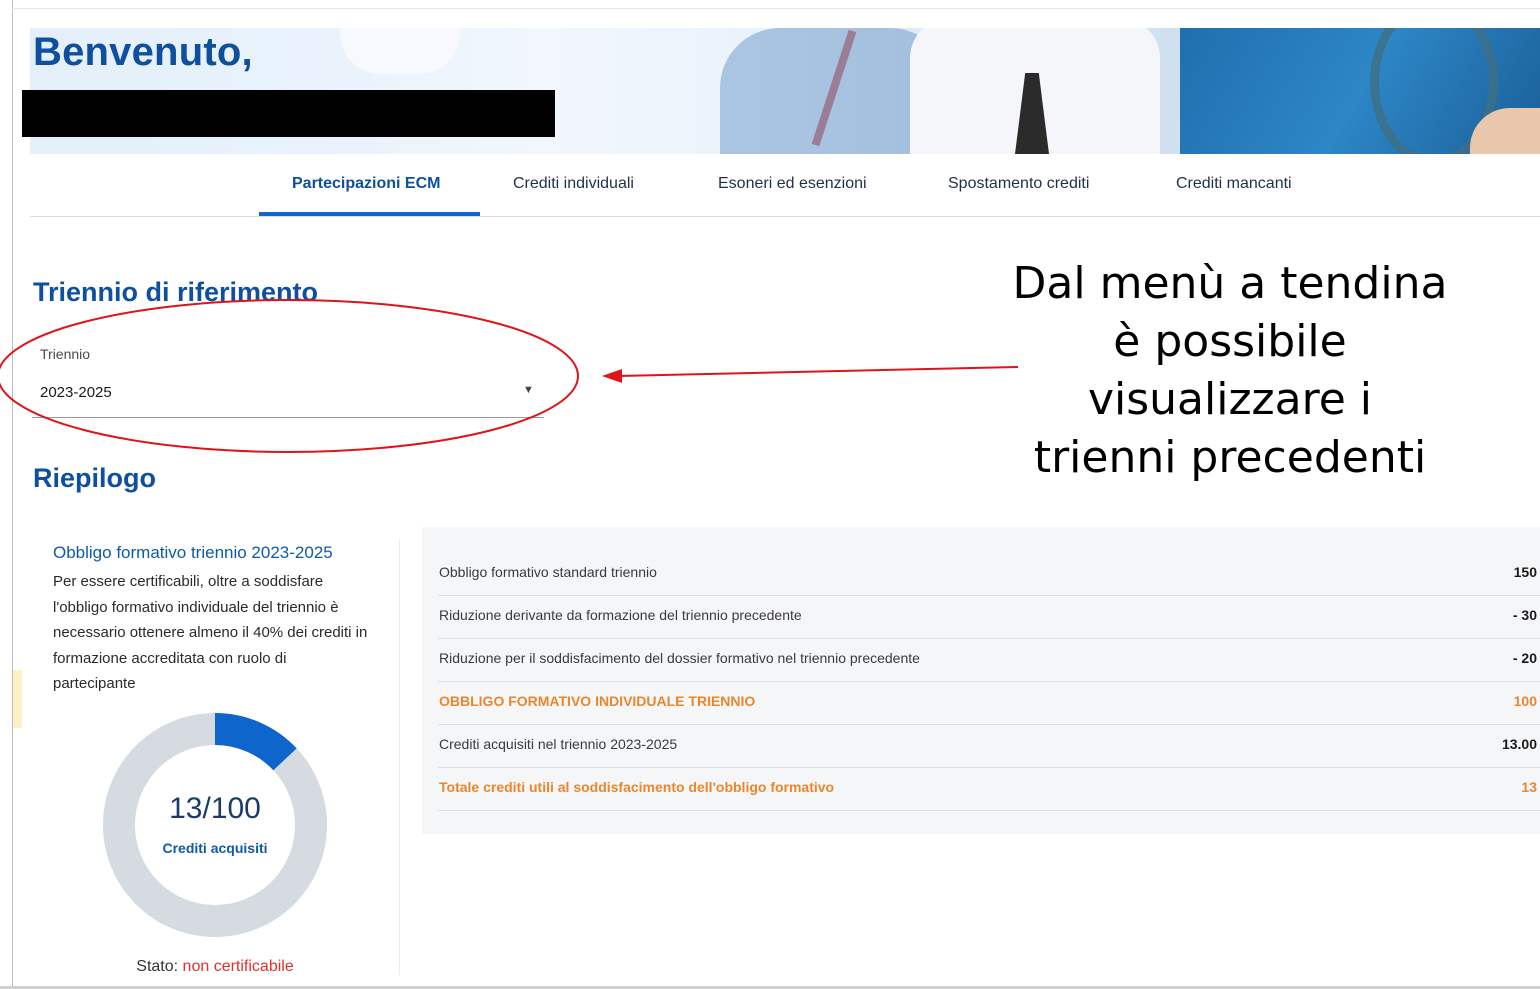 The image size is (1540, 989). What do you see at coordinates (1525, 572) in the screenshot?
I see `row-value: 150` at bounding box center [1525, 572].